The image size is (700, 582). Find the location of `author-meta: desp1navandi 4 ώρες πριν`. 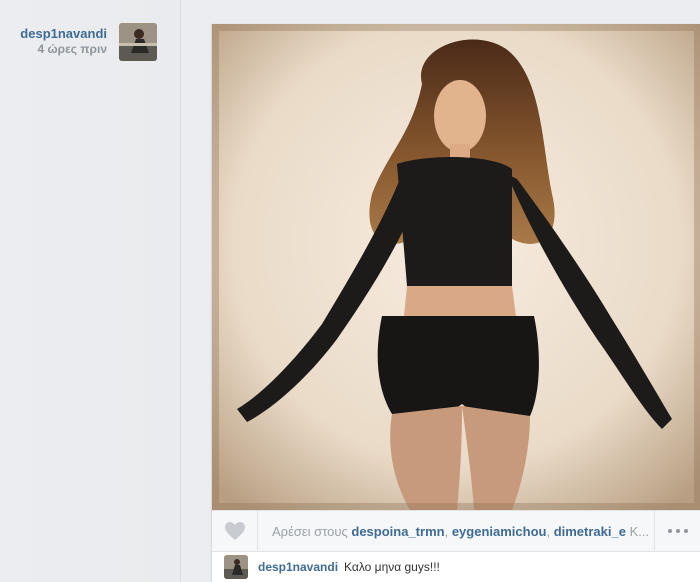

author-meta: desp1navandi 4 ώρες πριν is located at coordinates (63, 41).